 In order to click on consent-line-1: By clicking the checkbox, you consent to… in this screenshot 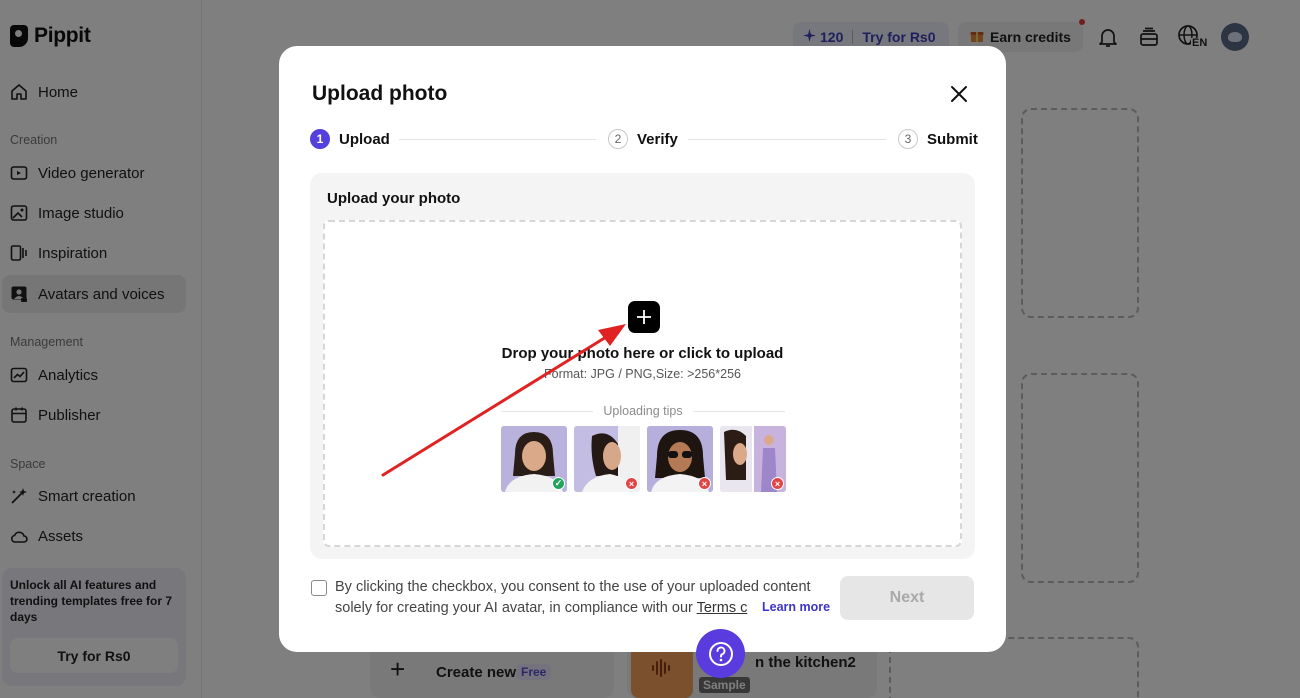, I will do `click(573, 587)`.